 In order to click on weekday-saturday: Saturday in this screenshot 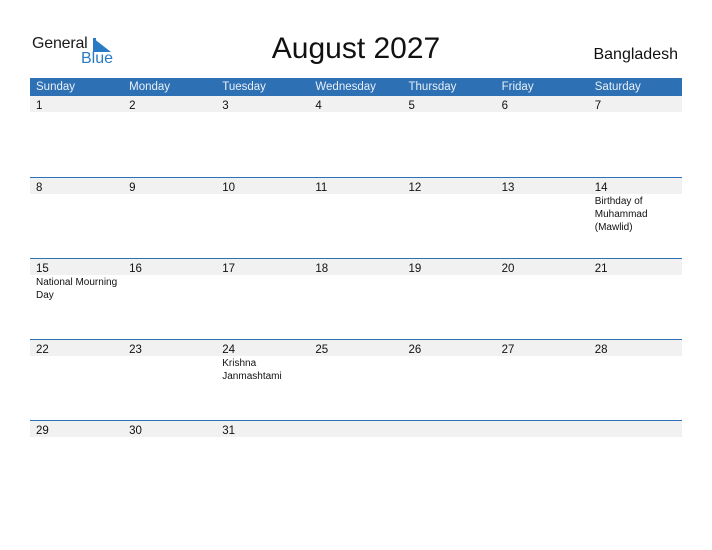, I will do `click(617, 87)`.